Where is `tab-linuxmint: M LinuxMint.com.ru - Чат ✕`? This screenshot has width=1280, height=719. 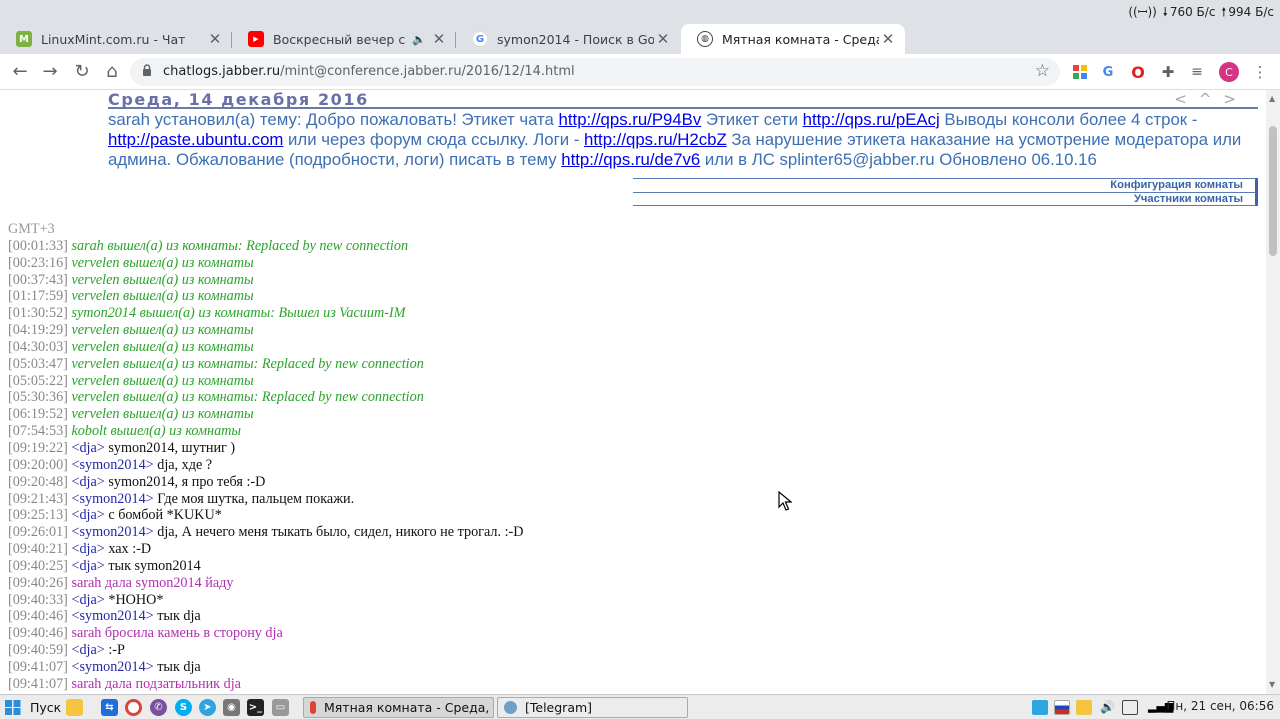 tab-linuxmint: M LinuxMint.com.ru - Чат ✕ is located at coordinates (116, 39).